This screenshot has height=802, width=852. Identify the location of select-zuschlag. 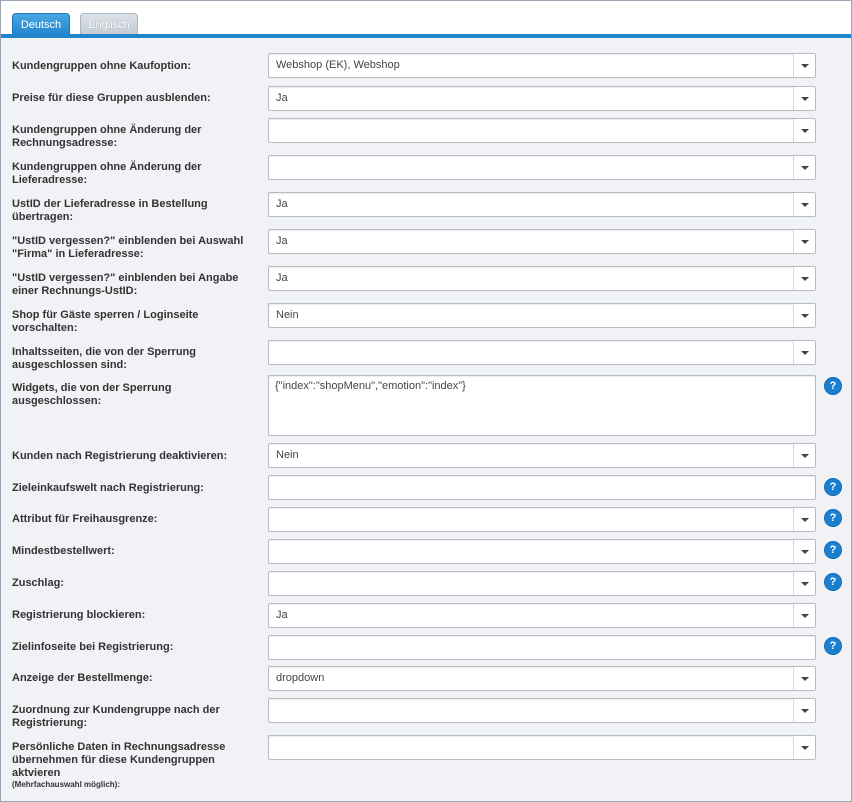
(542, 583).